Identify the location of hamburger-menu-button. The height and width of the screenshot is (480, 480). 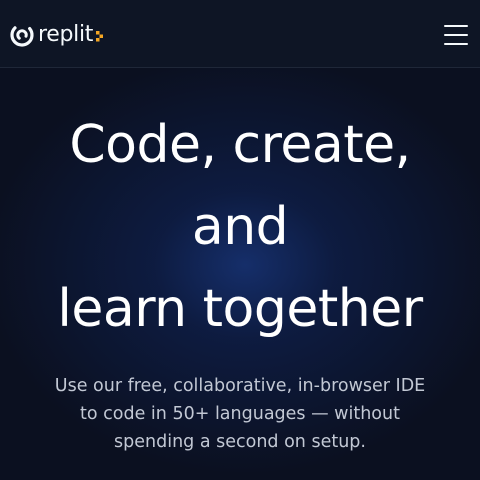
(456, 35).